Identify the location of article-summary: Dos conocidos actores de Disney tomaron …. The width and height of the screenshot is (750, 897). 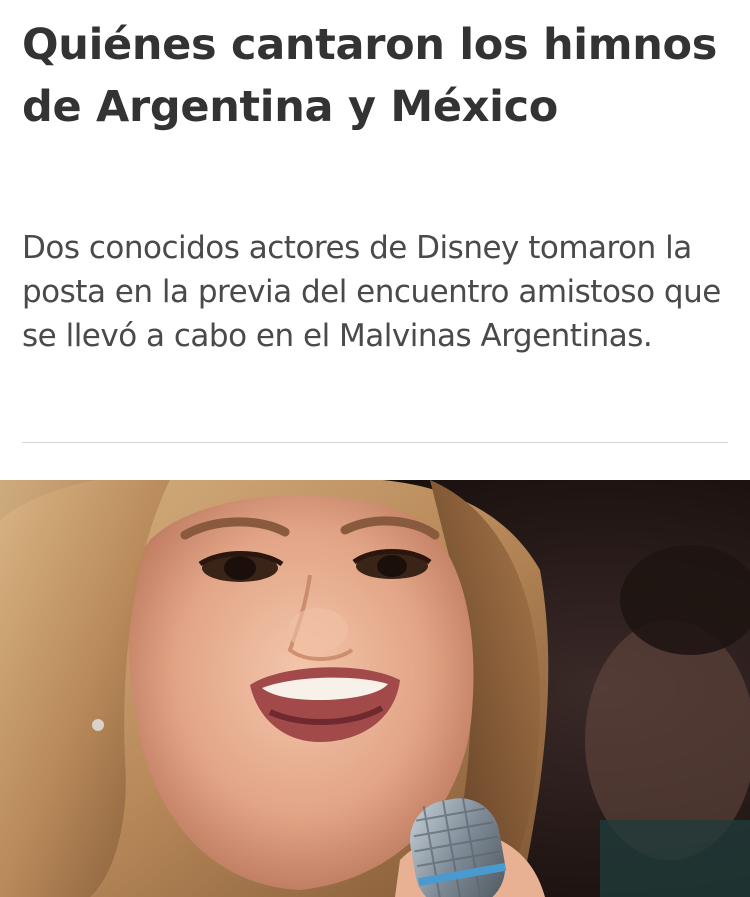
(371, 292).